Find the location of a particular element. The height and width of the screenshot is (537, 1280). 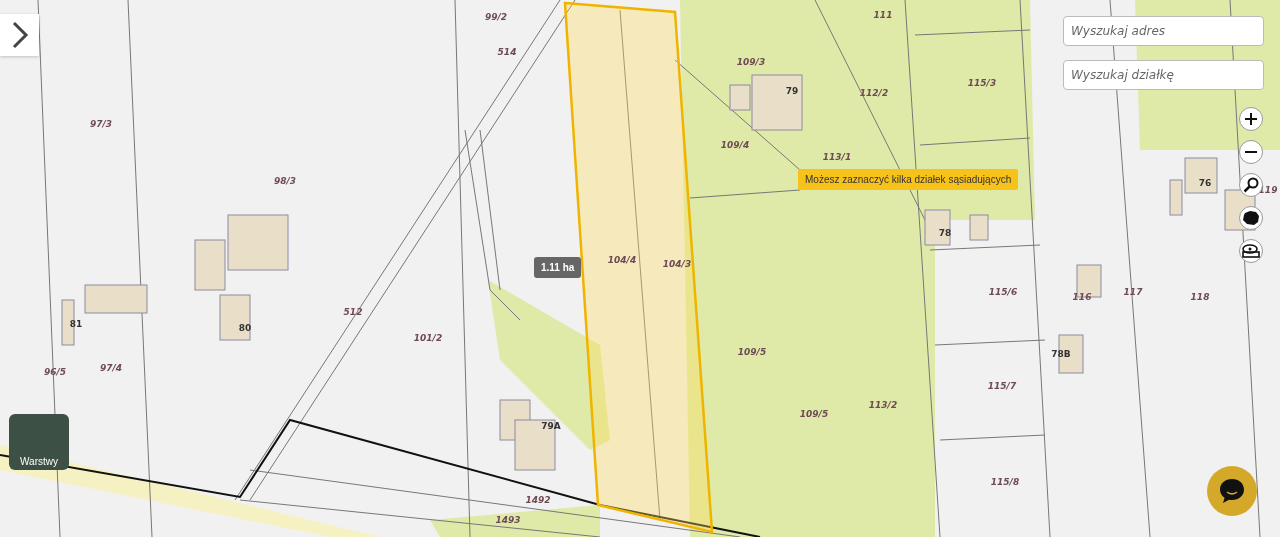

parcel-number: 115/3 is located at coordinates (982, 83).